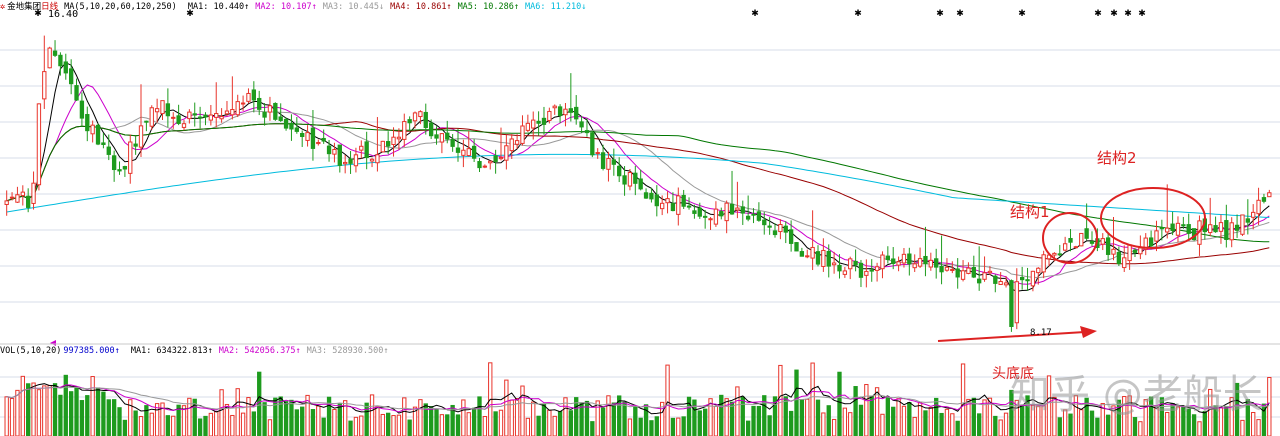 Image resolution: width=1280 pixels, height=436 pixels. What do you see at coordinates (286, 7) in the screenshot?
I see `ma-value-2: MA2: 10.107↑` at bounding box center [286, 7].